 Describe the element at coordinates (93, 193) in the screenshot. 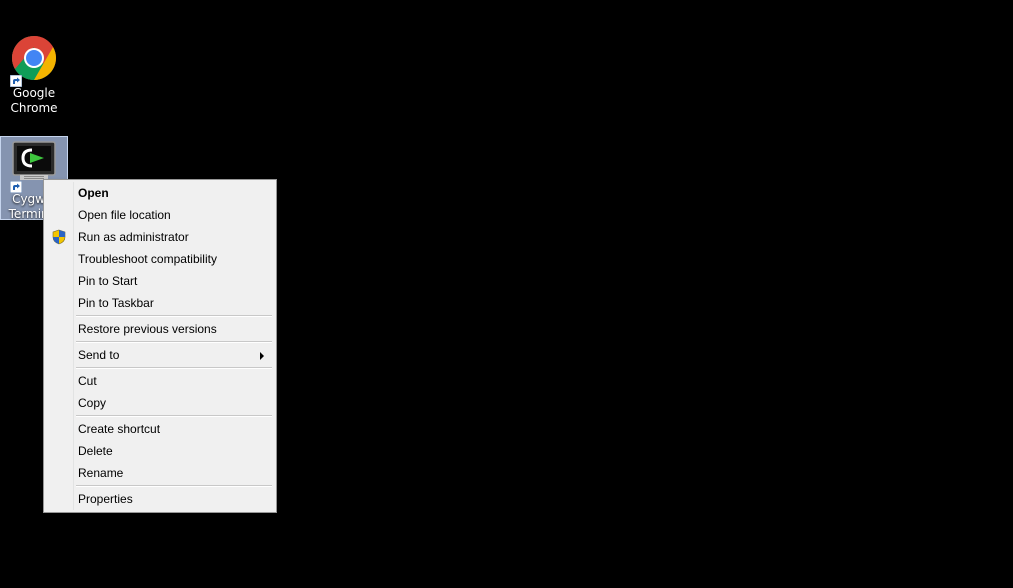

I see `menu-item-label: Open` at that location.